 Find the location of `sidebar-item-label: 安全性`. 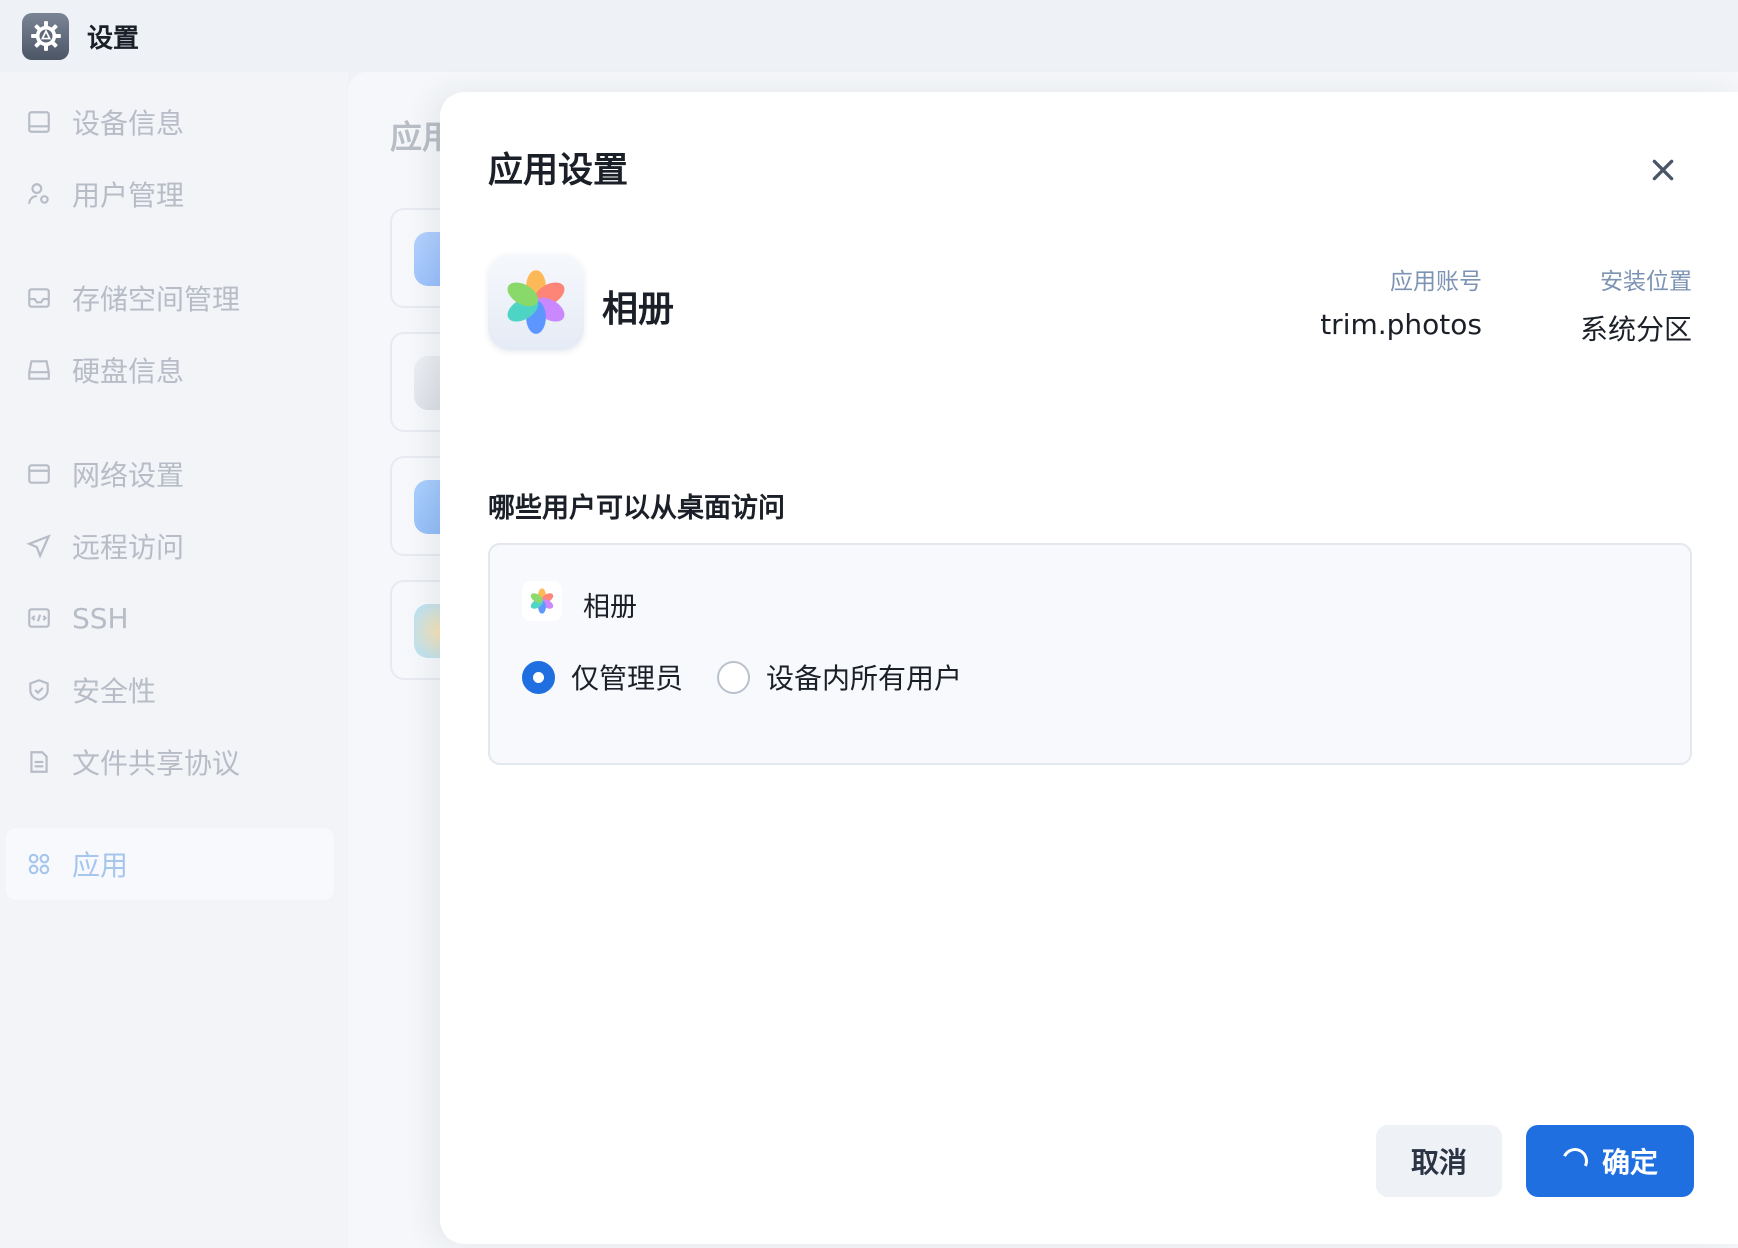

sidebar-item-label: 安全性 is located at coordinates (114, 691).